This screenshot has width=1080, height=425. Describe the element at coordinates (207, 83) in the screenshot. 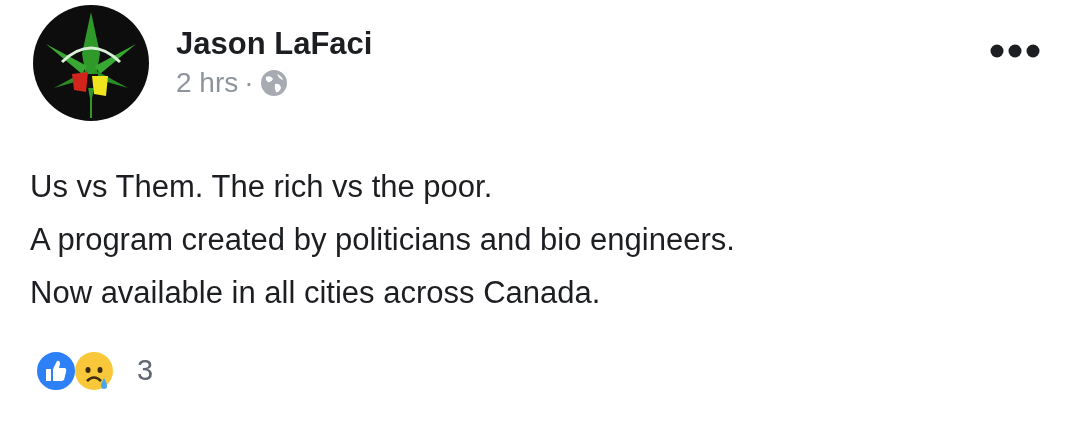

I see `post-time: 2 hrs` at that location.